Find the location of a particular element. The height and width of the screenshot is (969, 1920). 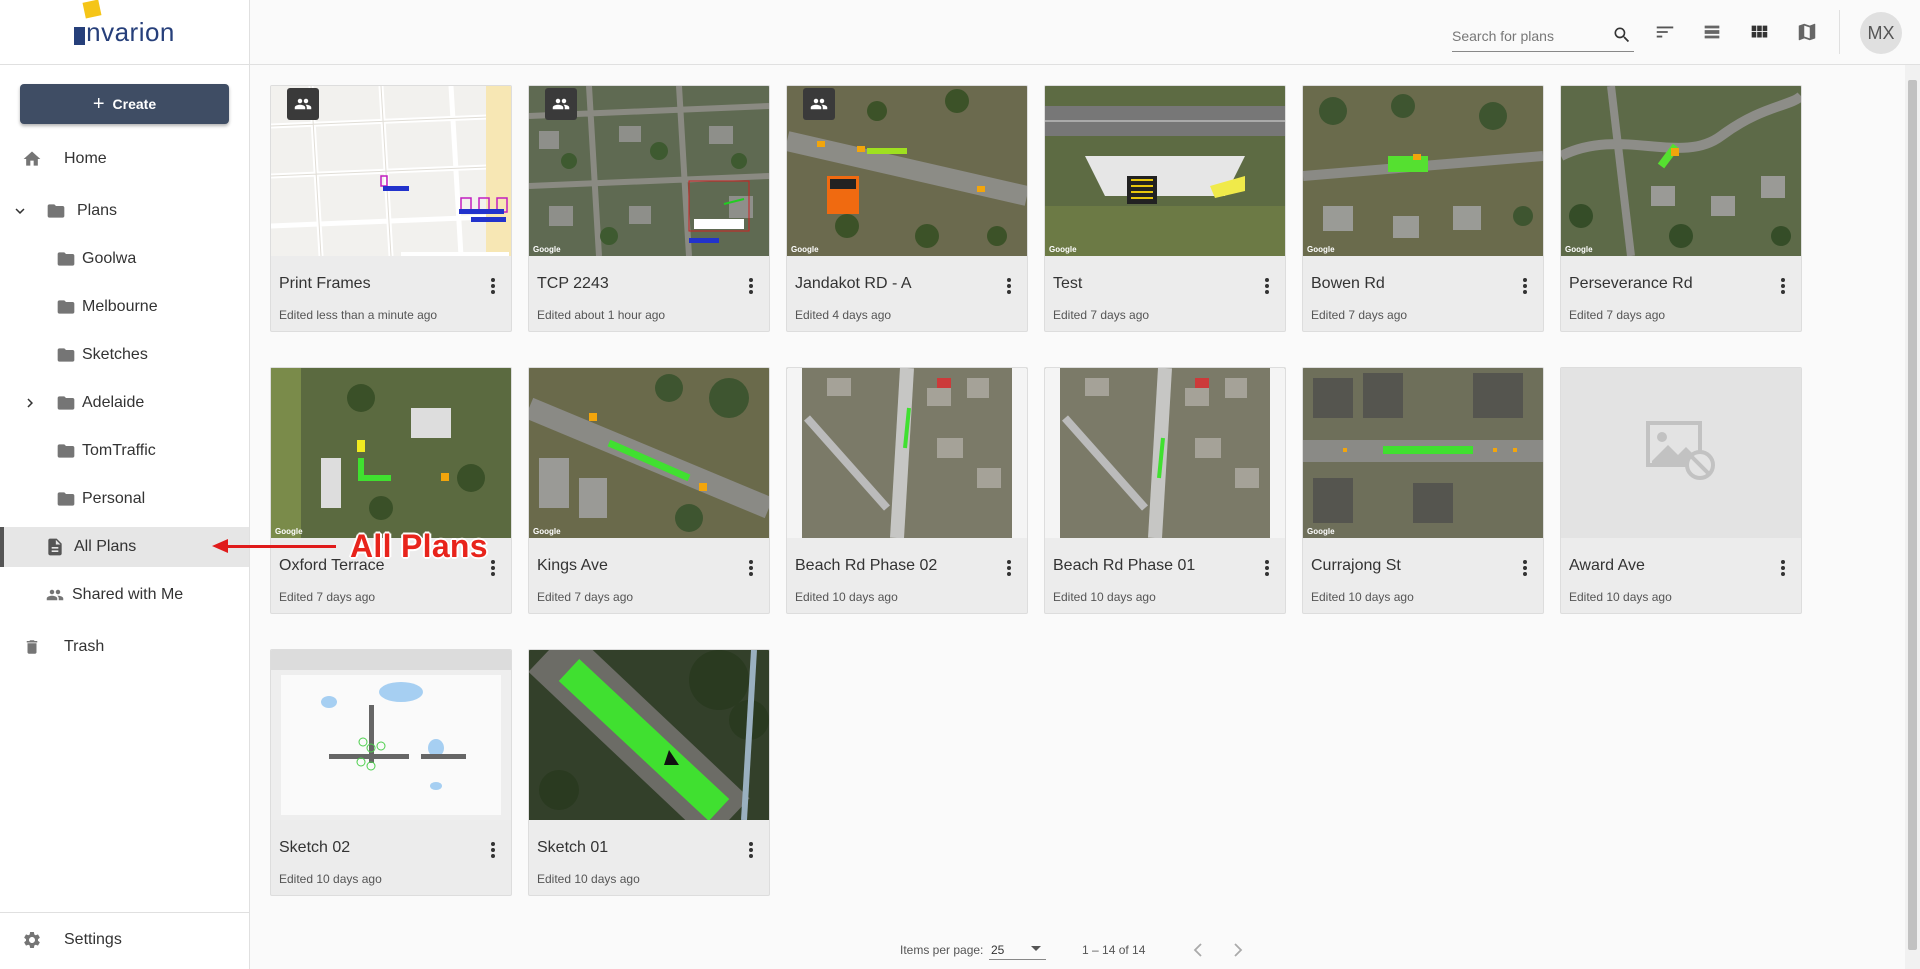

plan-card: Award Ave Edited 10 days ago is located at coordinates (1681, 490).